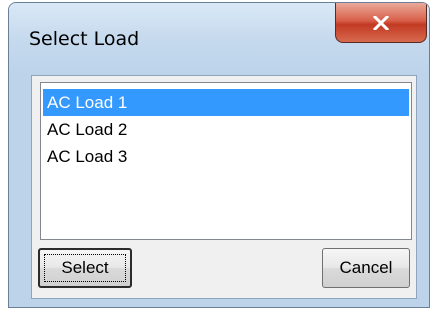  What do you see at coordinates (226, 129) in the screenshot?
I see `list-item: AC Load 2` at bounding box center [226, 129].